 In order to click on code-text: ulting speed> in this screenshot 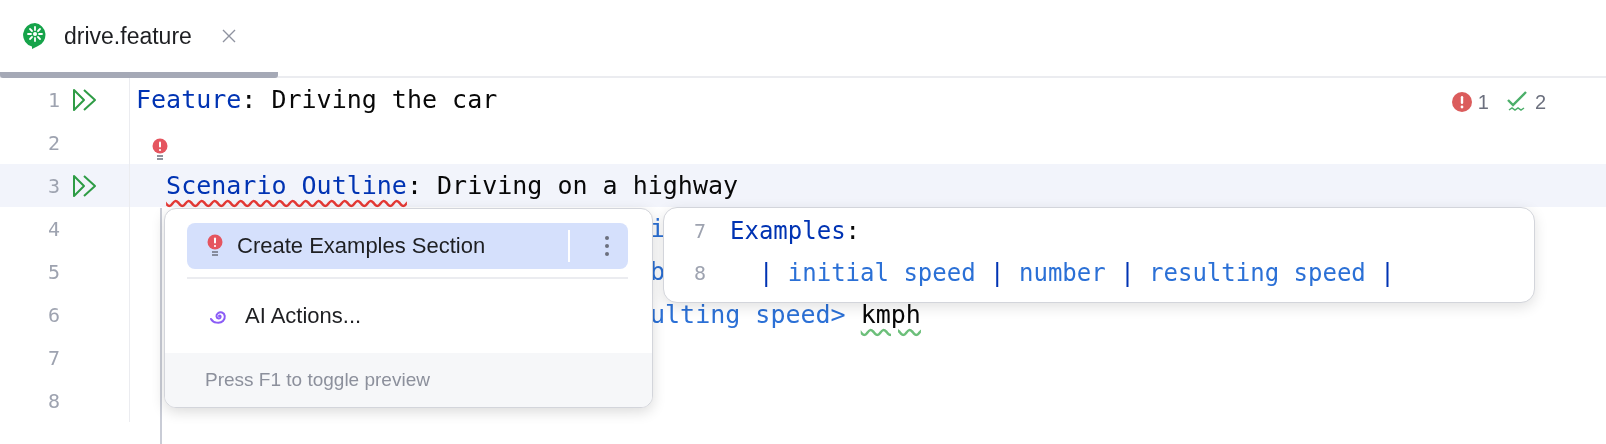, I will do `click(748, 314)`.